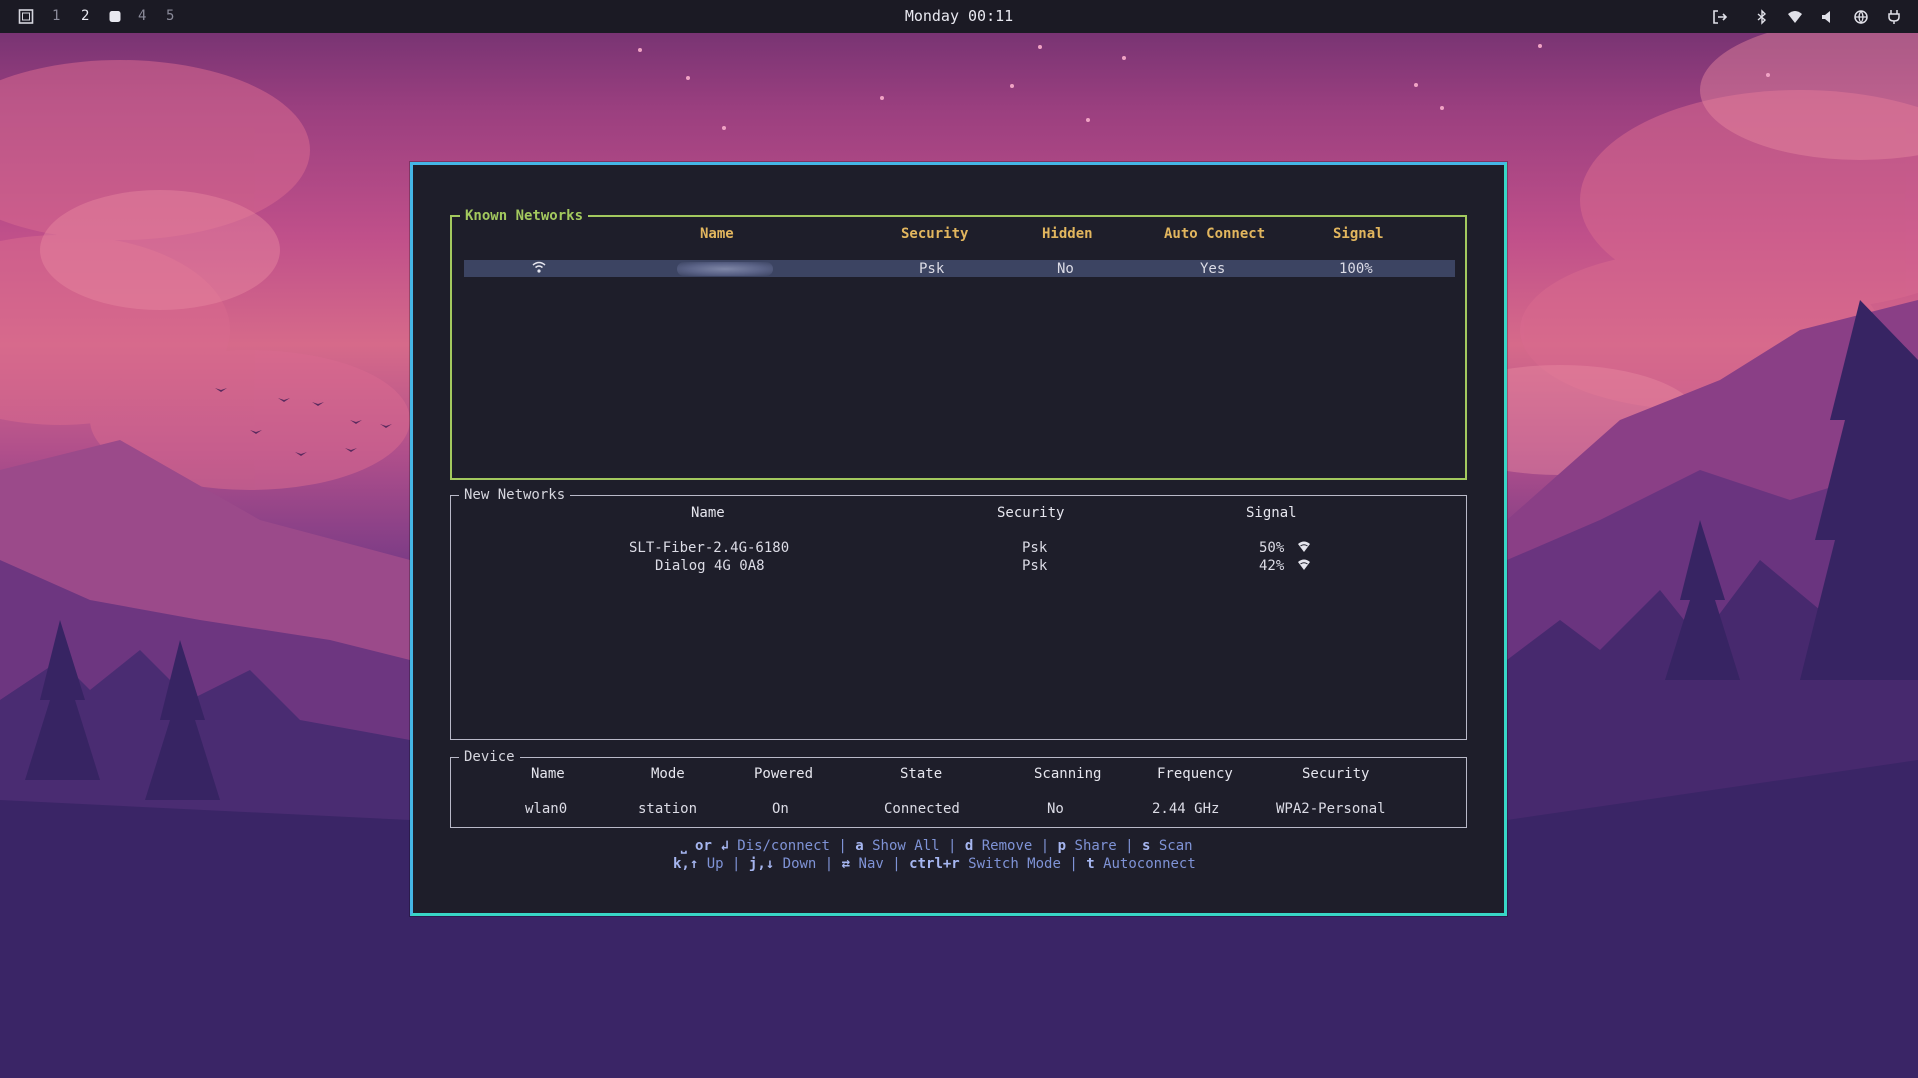 The height and width of the screenshot is (1078, 1918). Describe the element at coordinates (1331, 809) in the screenshot. I see `device-security: WPA2-Personal` at that location.